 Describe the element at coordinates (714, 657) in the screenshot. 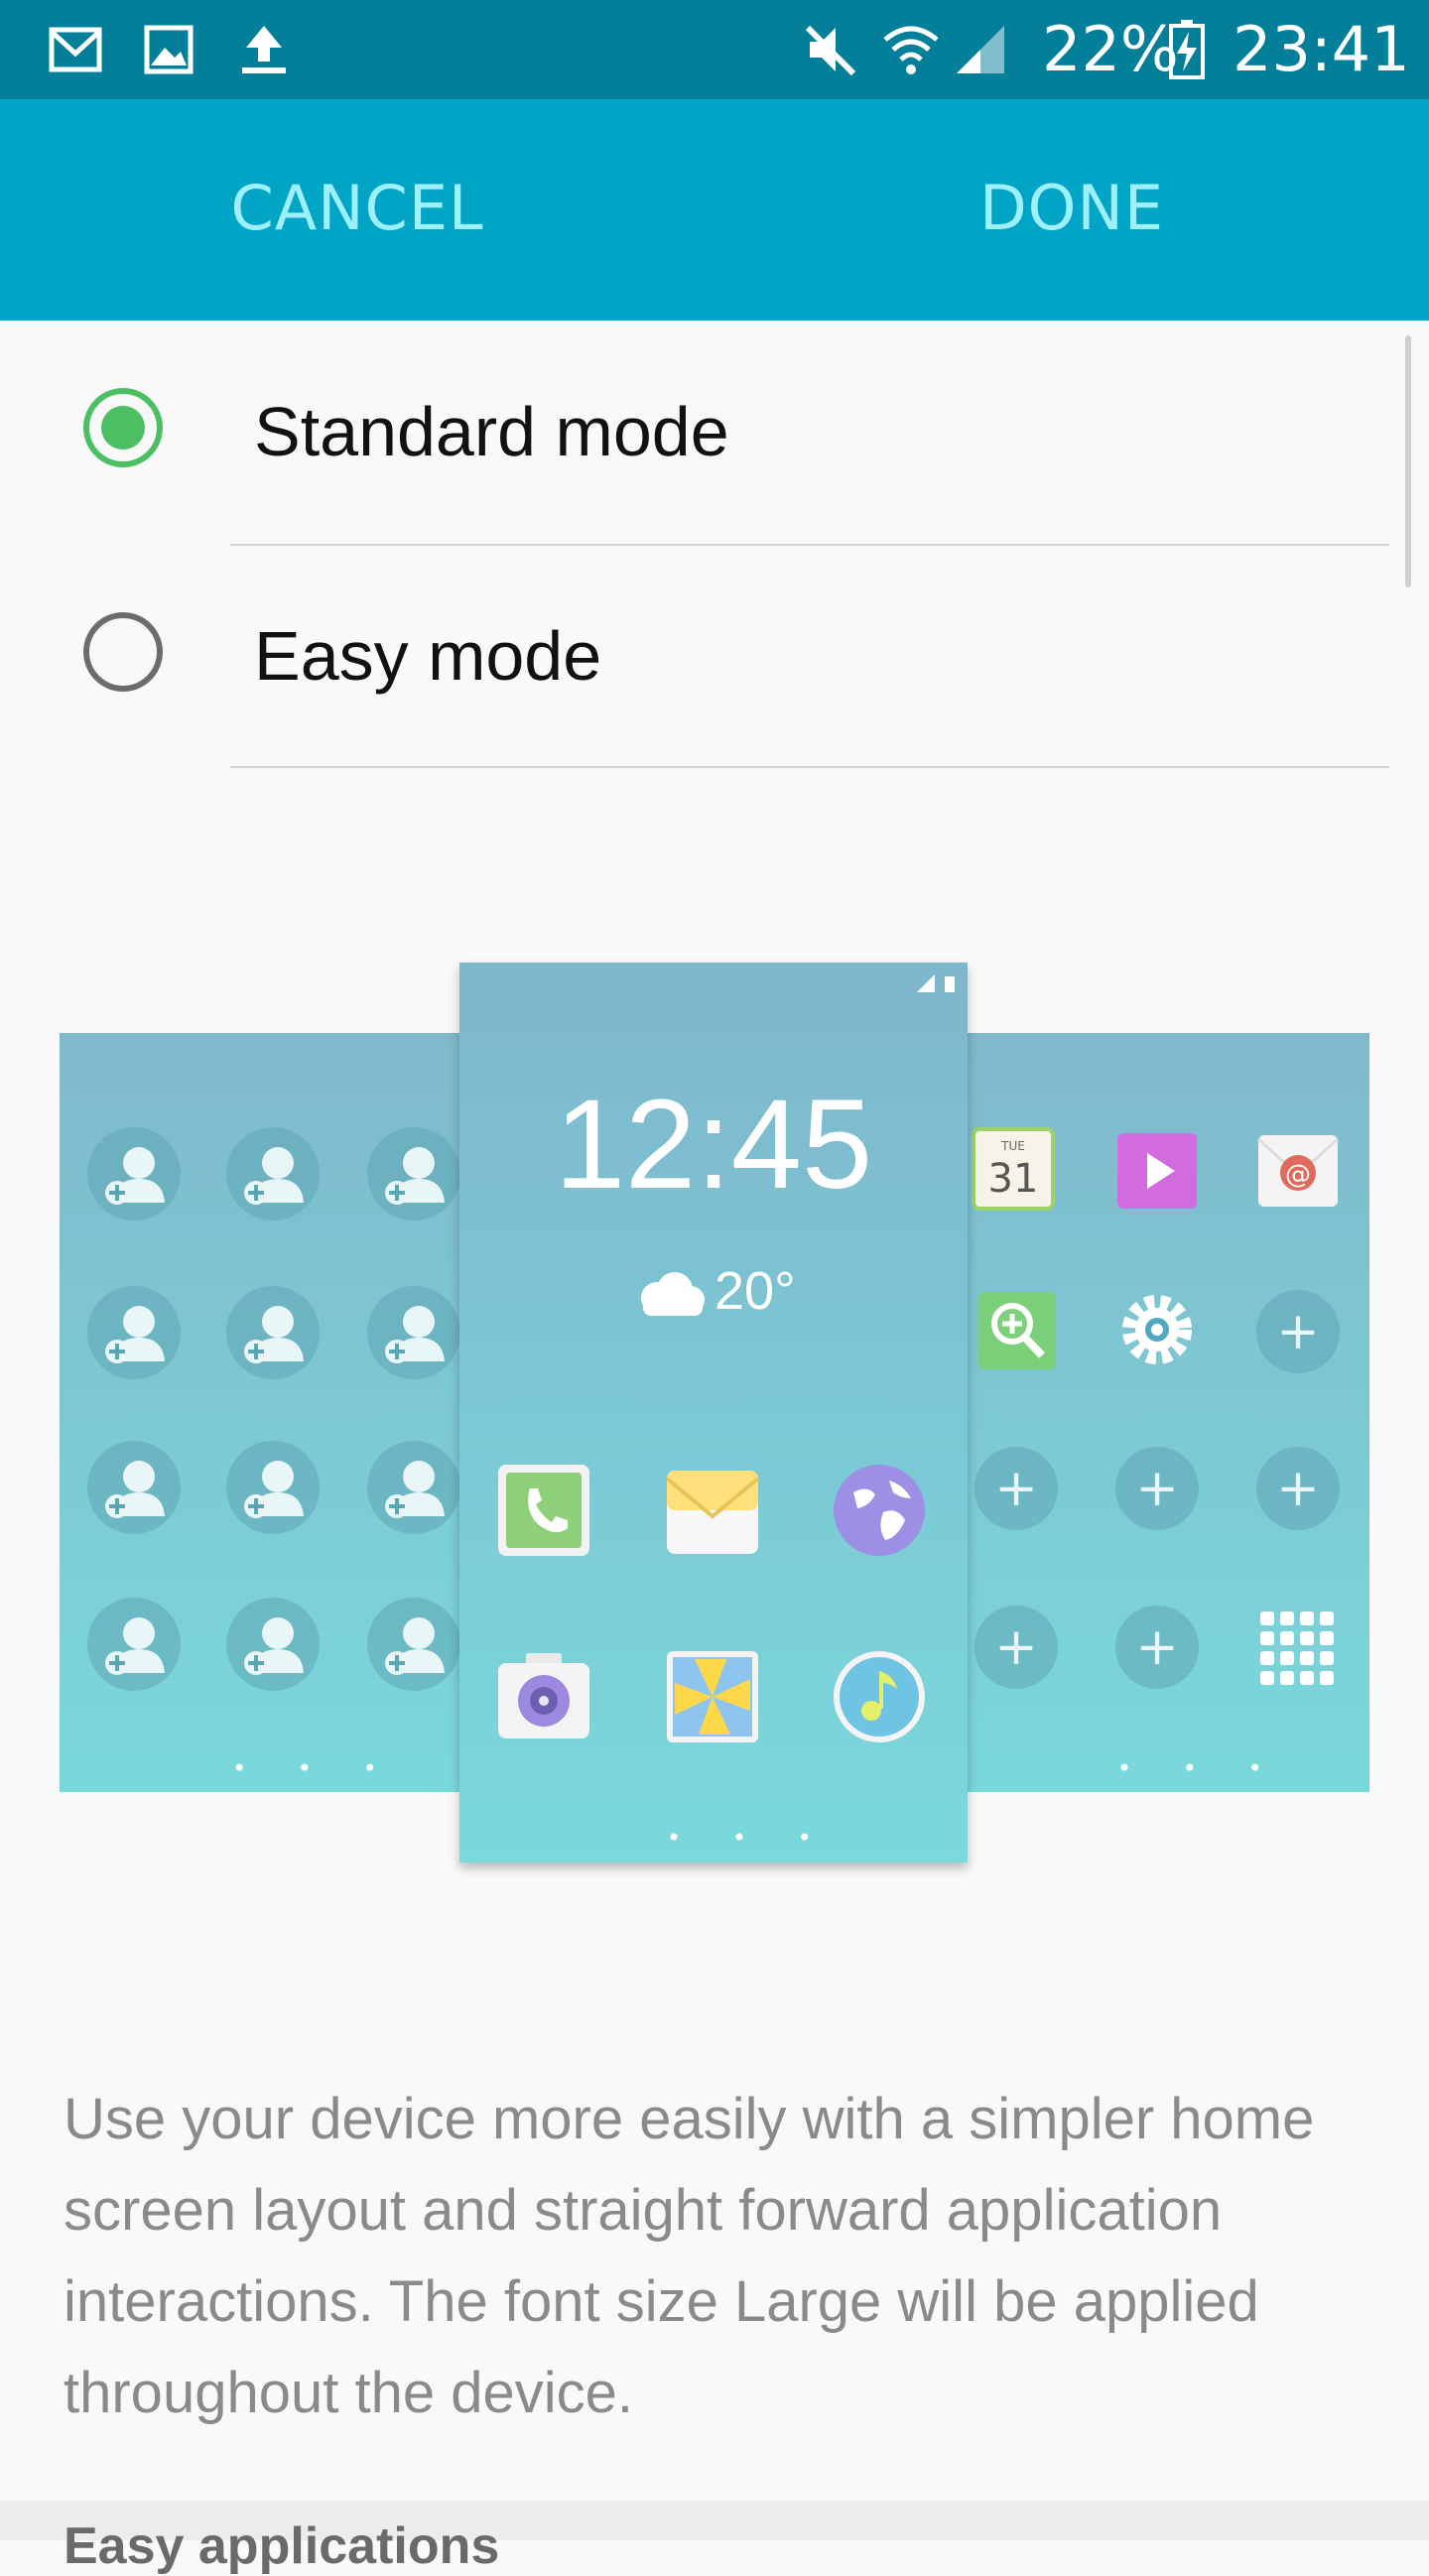

I see `option-easy-mode: Easy mode` at that location.